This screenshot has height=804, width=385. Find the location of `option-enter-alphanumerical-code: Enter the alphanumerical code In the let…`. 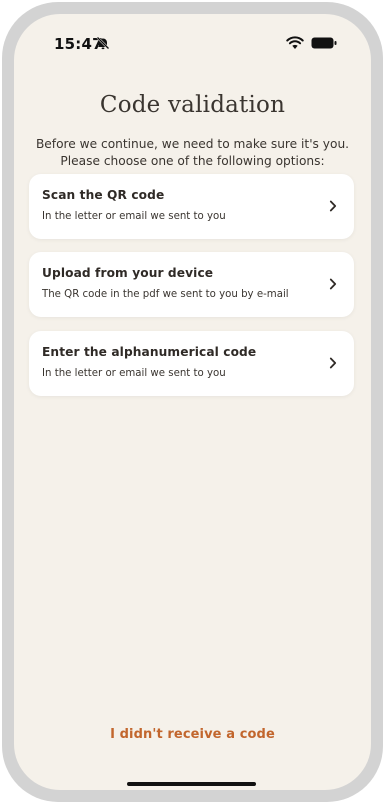

option-enter-alphanumerical-code: Enter the alphanumerical code In the let… is located at coordinates (191, 363).